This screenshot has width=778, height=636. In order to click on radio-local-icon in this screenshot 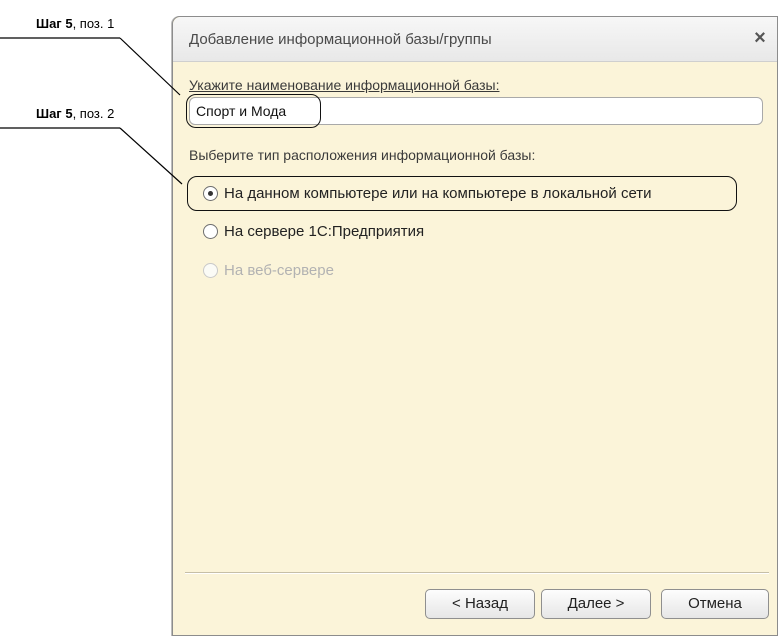, I will do `click(210, 193)`.